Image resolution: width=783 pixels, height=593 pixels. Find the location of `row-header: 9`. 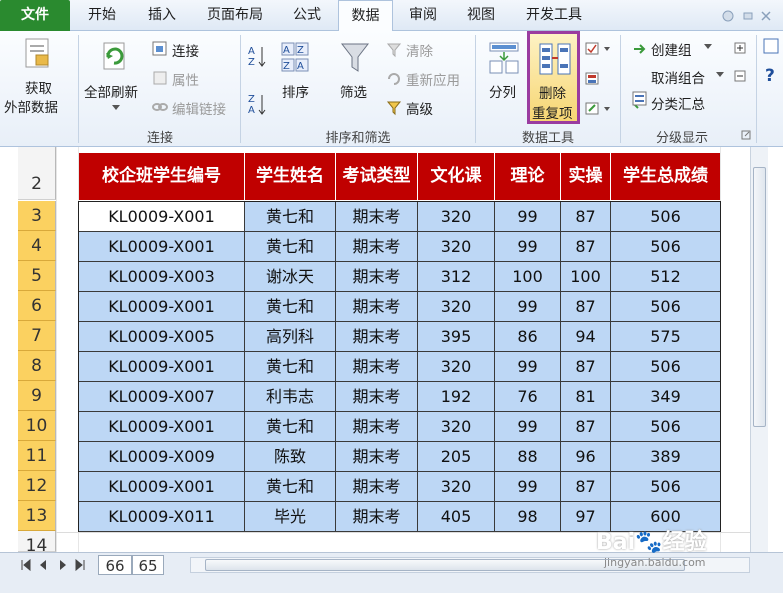

row-header: 9 is located at coordinates (37, 396).